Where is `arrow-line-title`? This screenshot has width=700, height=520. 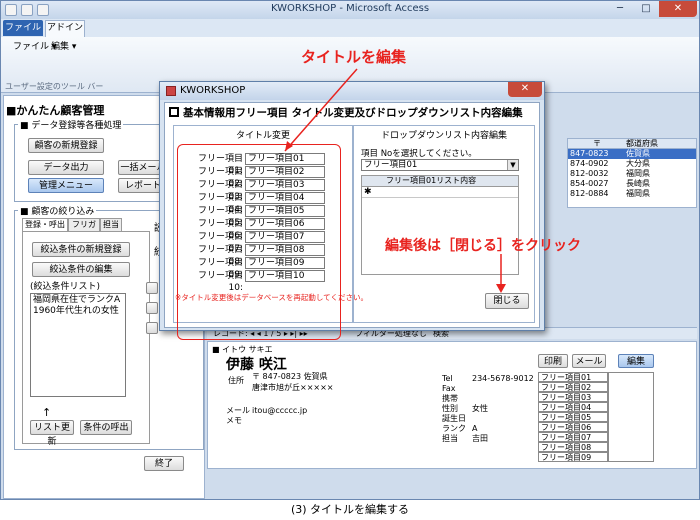 arrow-line-title is located at coordinates (321, 110).